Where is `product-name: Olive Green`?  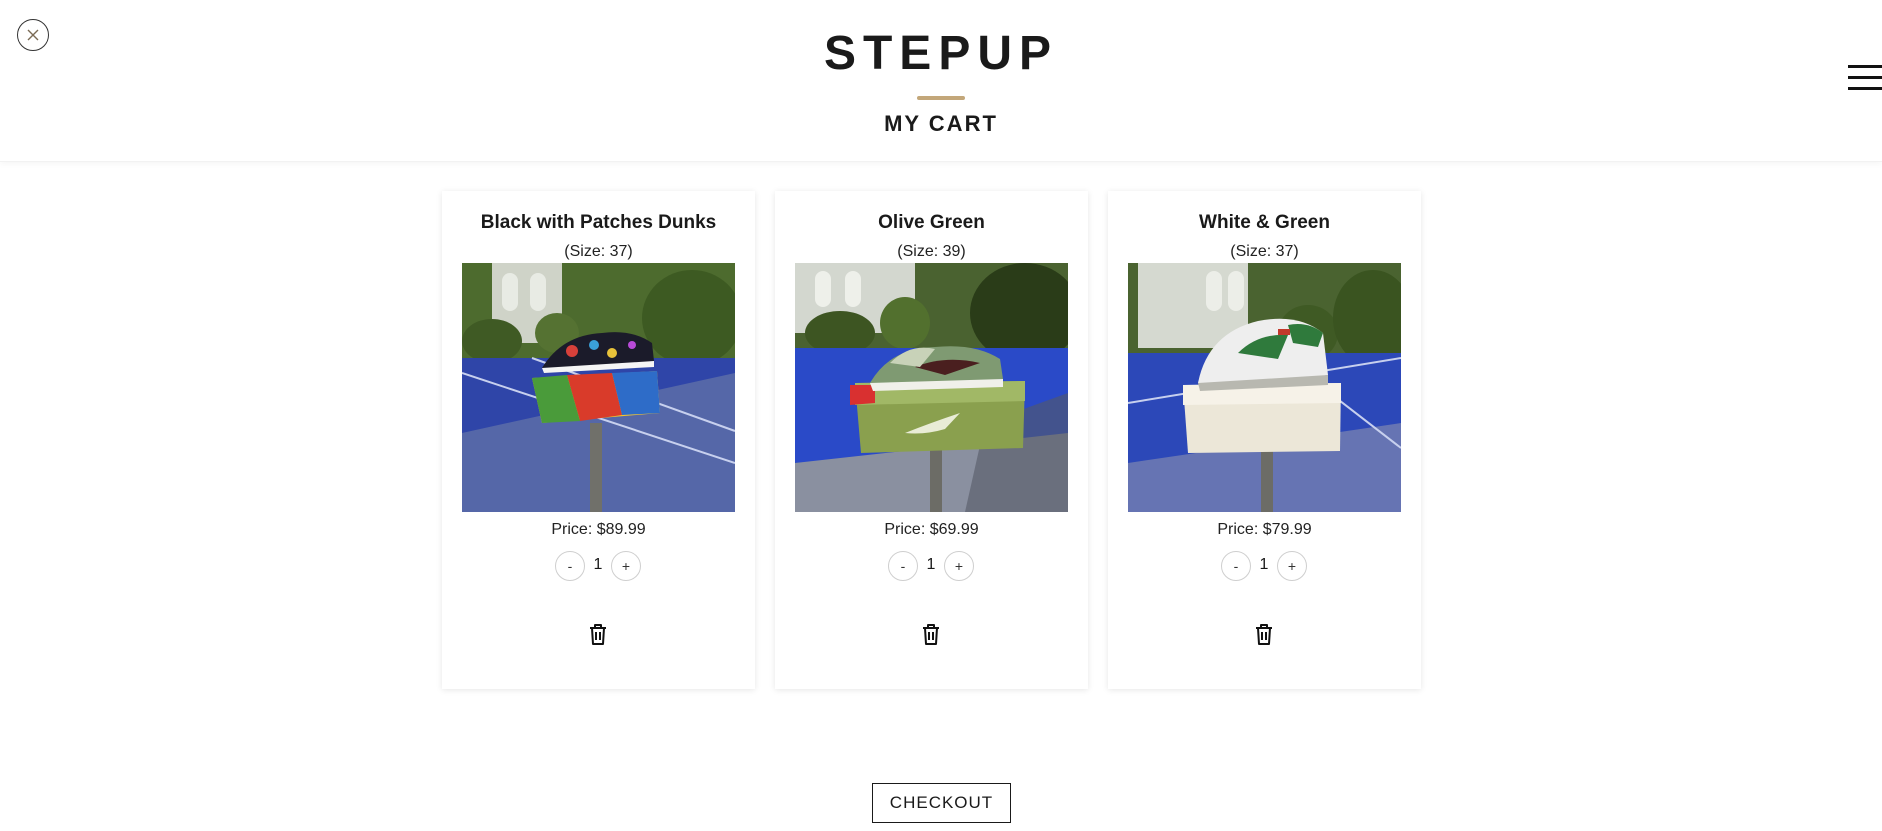
product-name: Olive Green is located at coordinates (931, 222).